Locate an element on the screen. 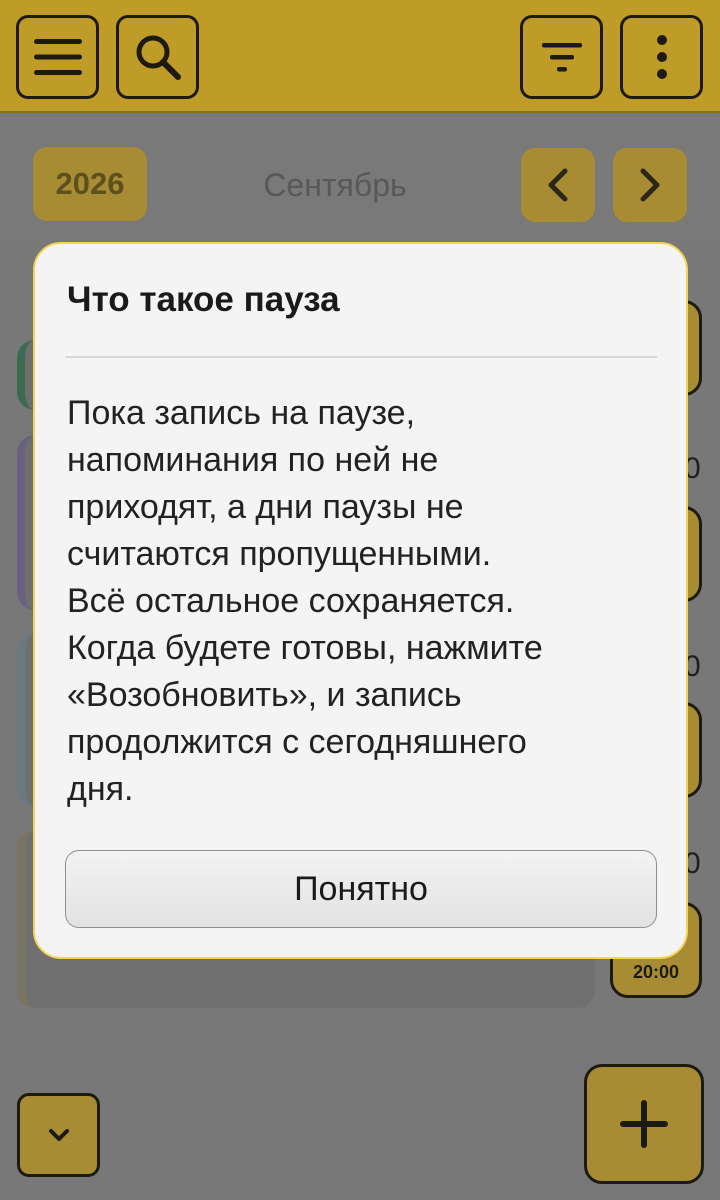  dialog-divider is located at coordinates (361, 357).